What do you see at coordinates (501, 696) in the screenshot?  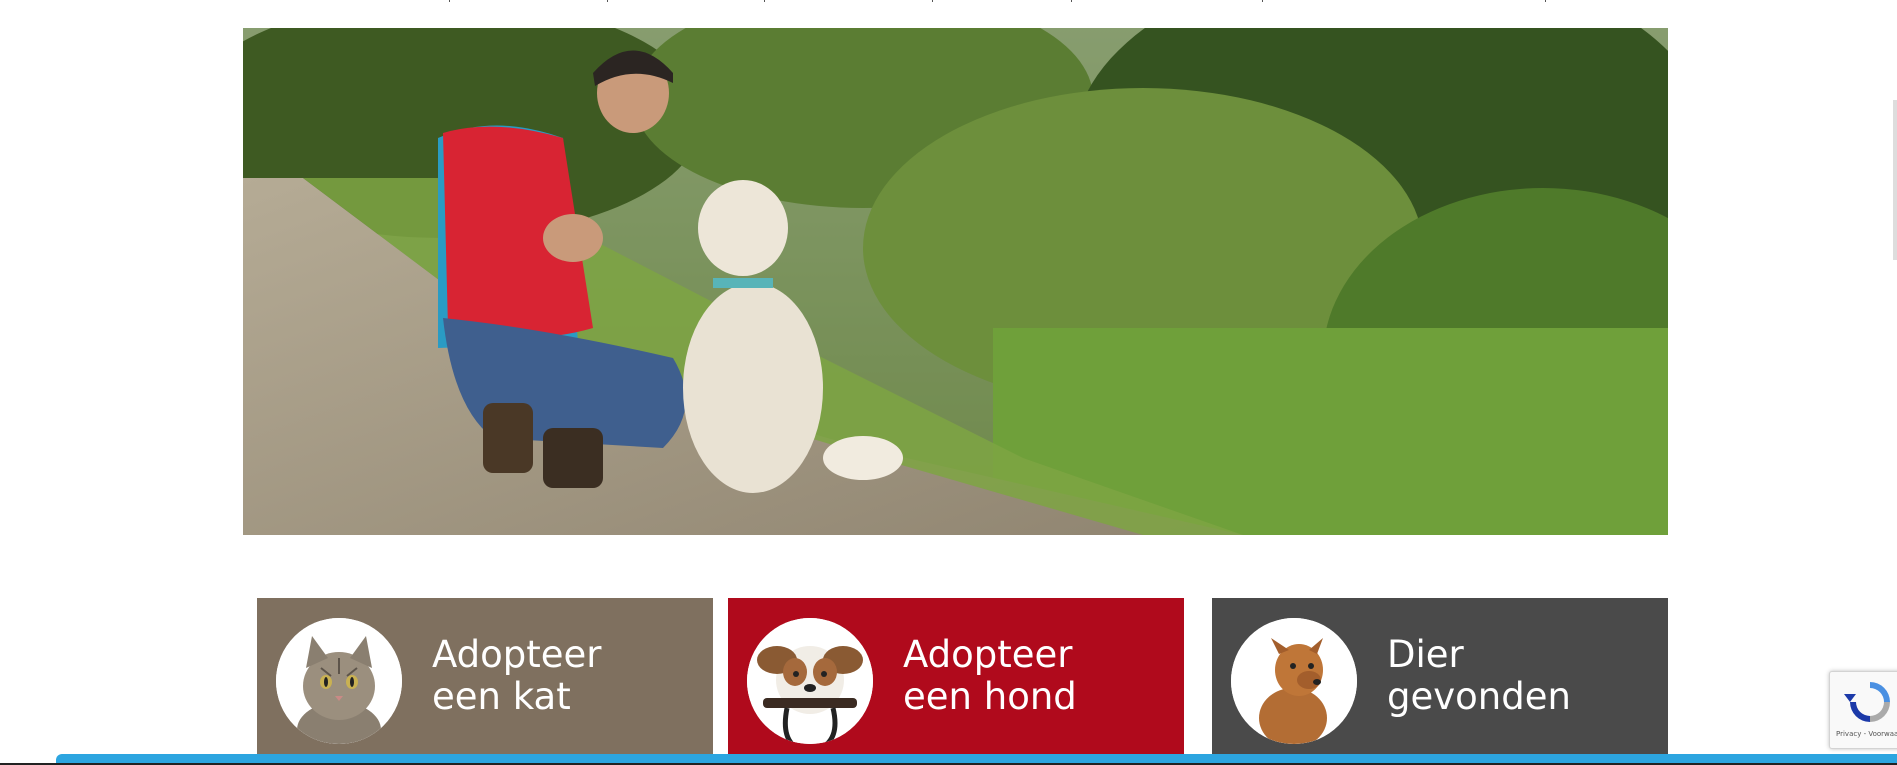 I see `card-title-line2: een kat` at bounding box center [501, 696].